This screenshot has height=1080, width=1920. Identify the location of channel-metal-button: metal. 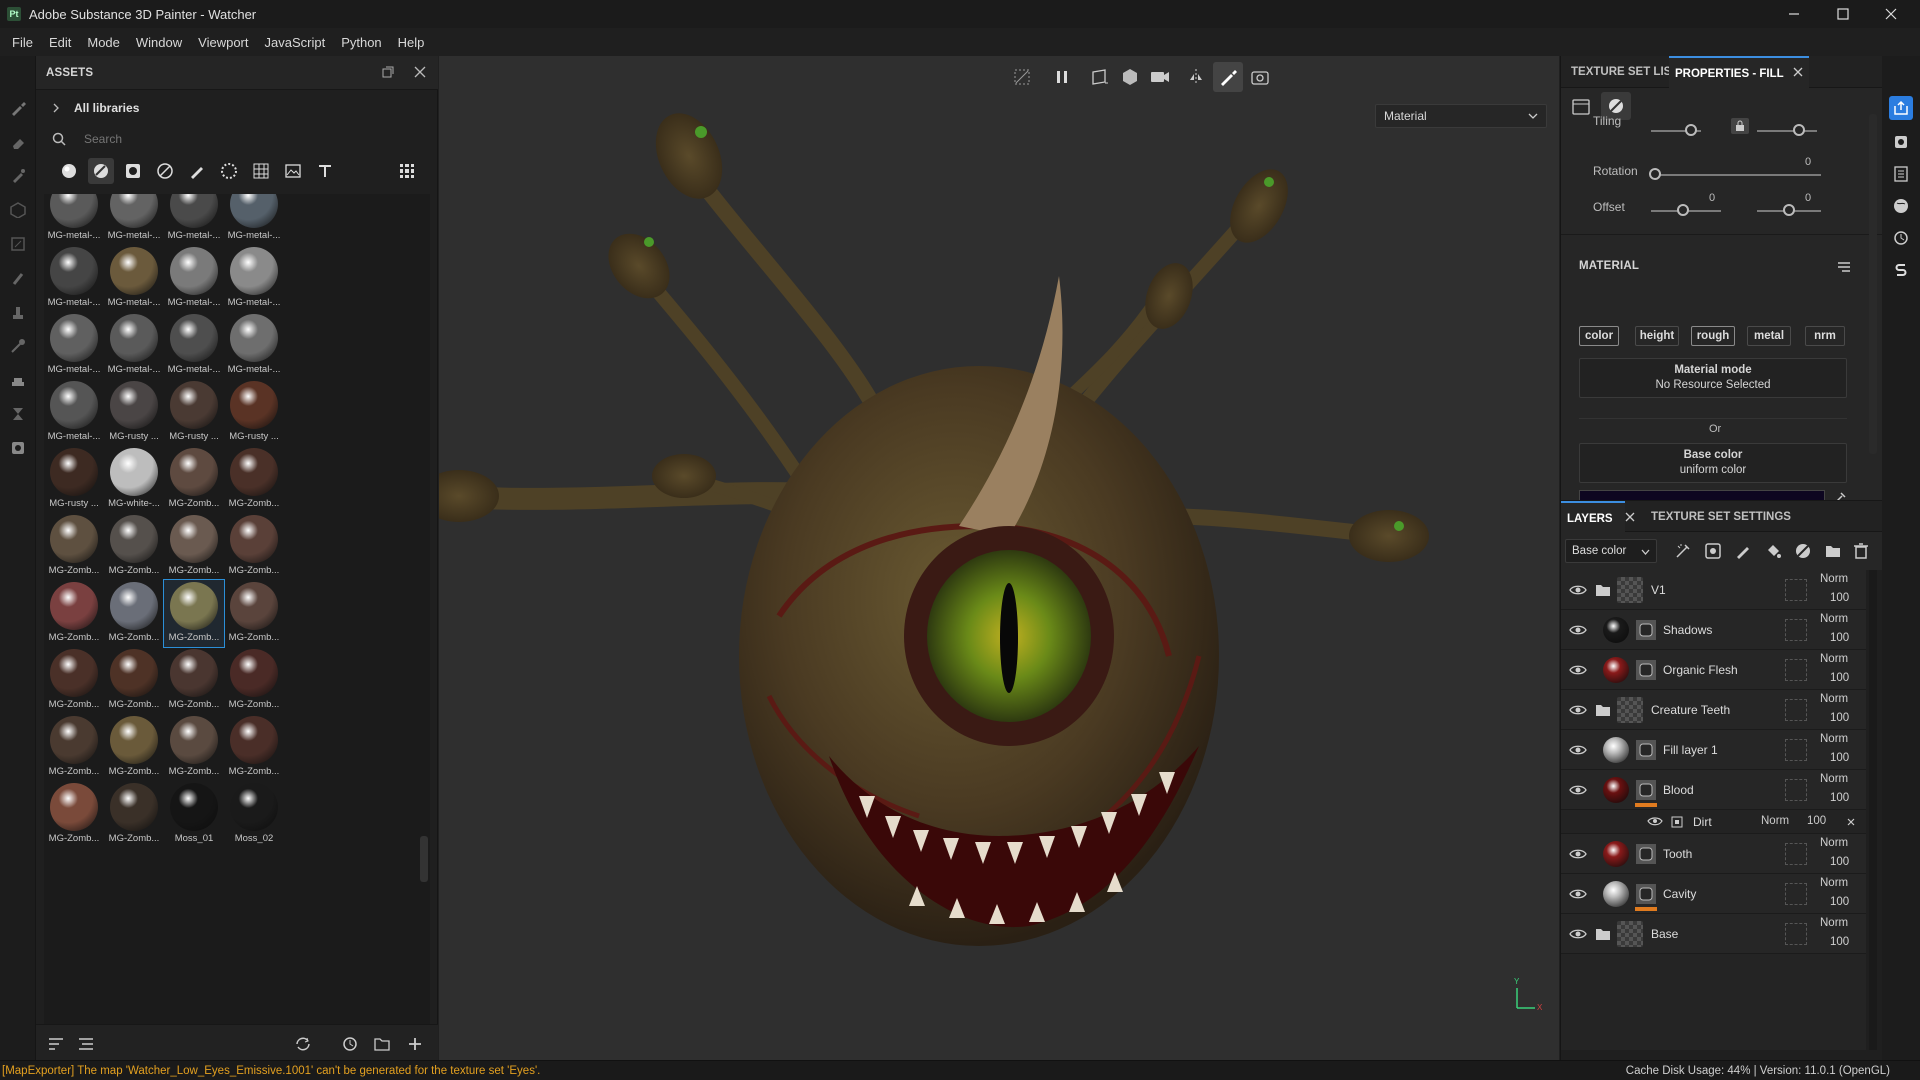
(1769, 336).